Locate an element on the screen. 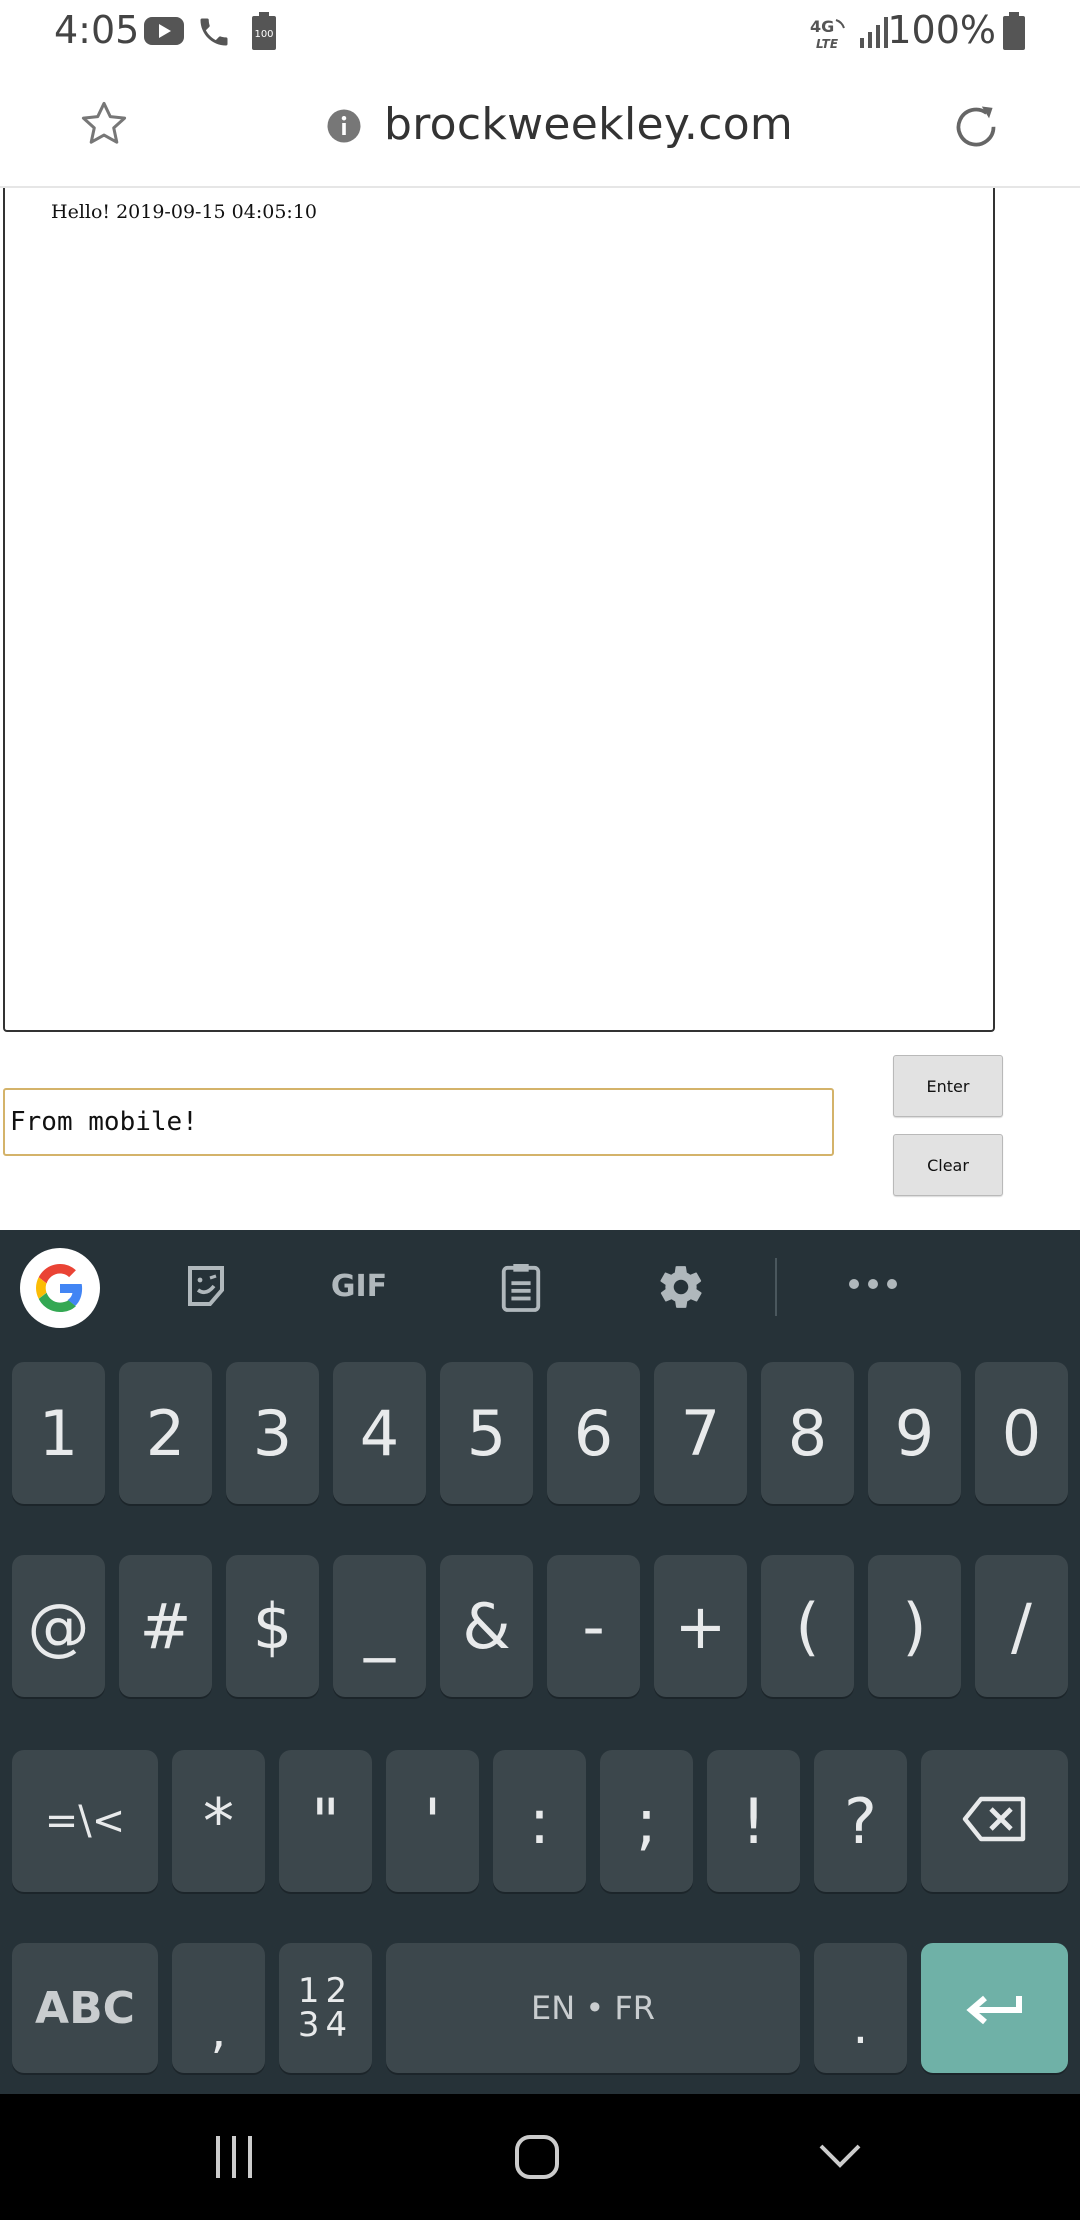 This screenshot has height=2220, width=1080. key-slash: / is located at coordinates (1021, 1626).